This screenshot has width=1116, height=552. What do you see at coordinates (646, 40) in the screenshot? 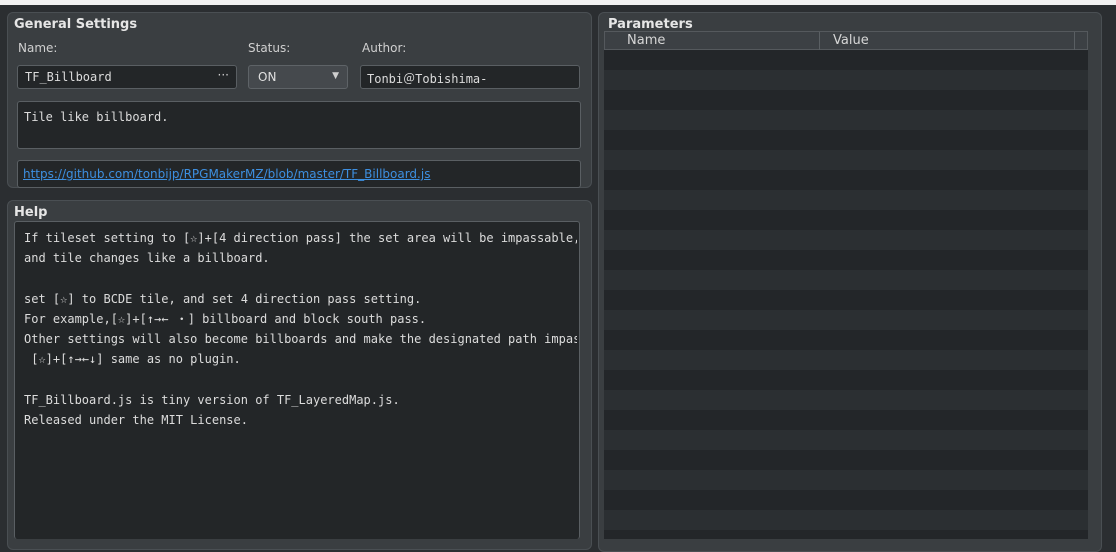
I see `column-header-name: Name` at bounding box center [646, 40].